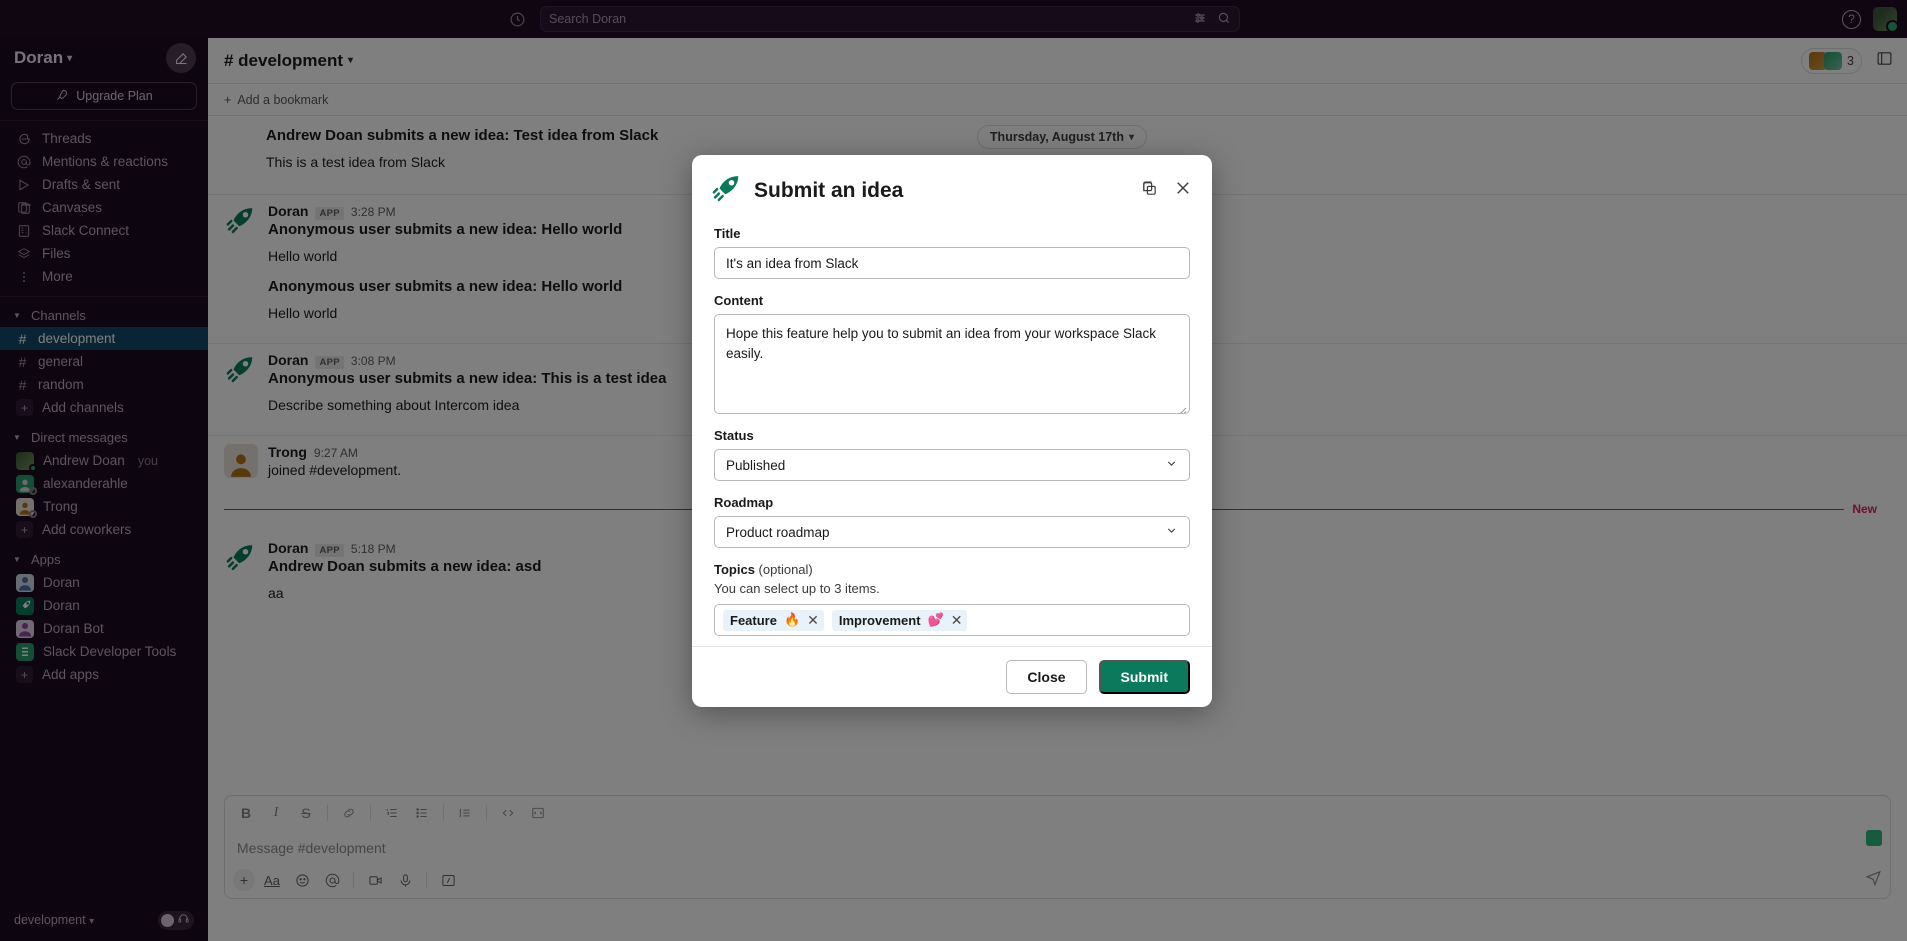 Image resolution: width=1907 pixels, height=941 pixels. I want to click on submit-button: Submit, so click(1144, 677).